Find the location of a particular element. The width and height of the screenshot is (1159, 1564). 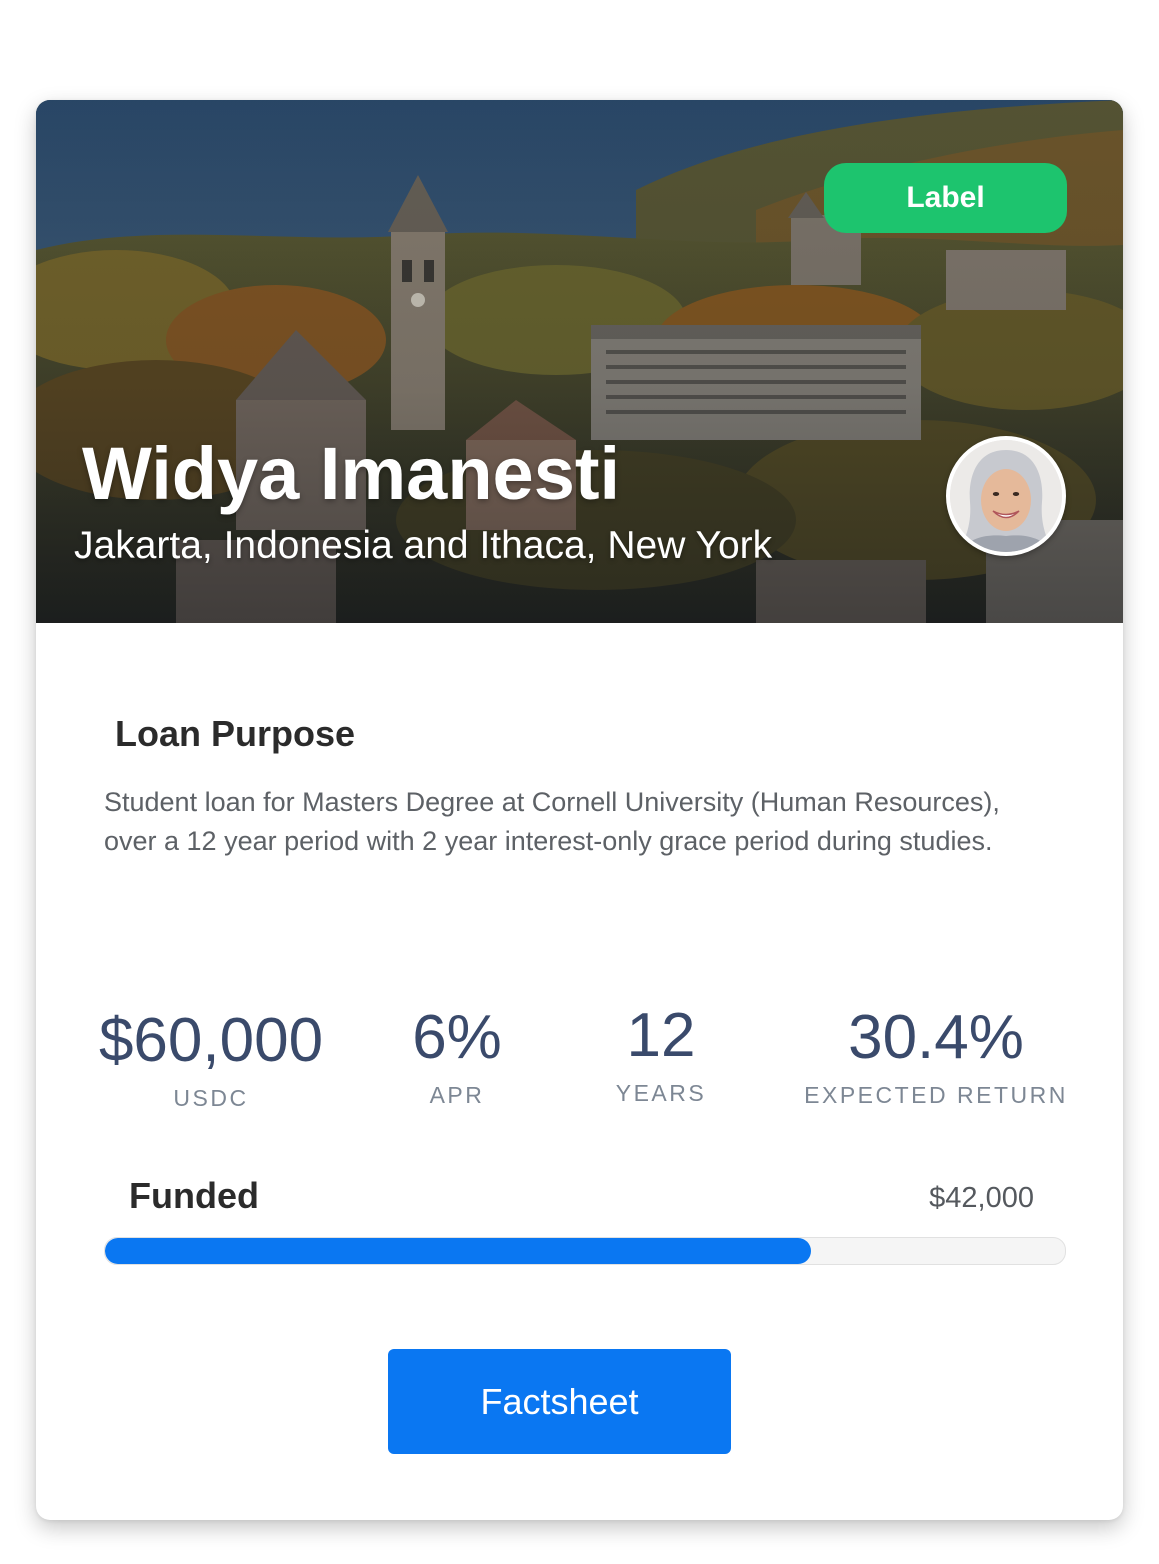

stat-years: 12 YEARS is located at coordinates (661, 1054).